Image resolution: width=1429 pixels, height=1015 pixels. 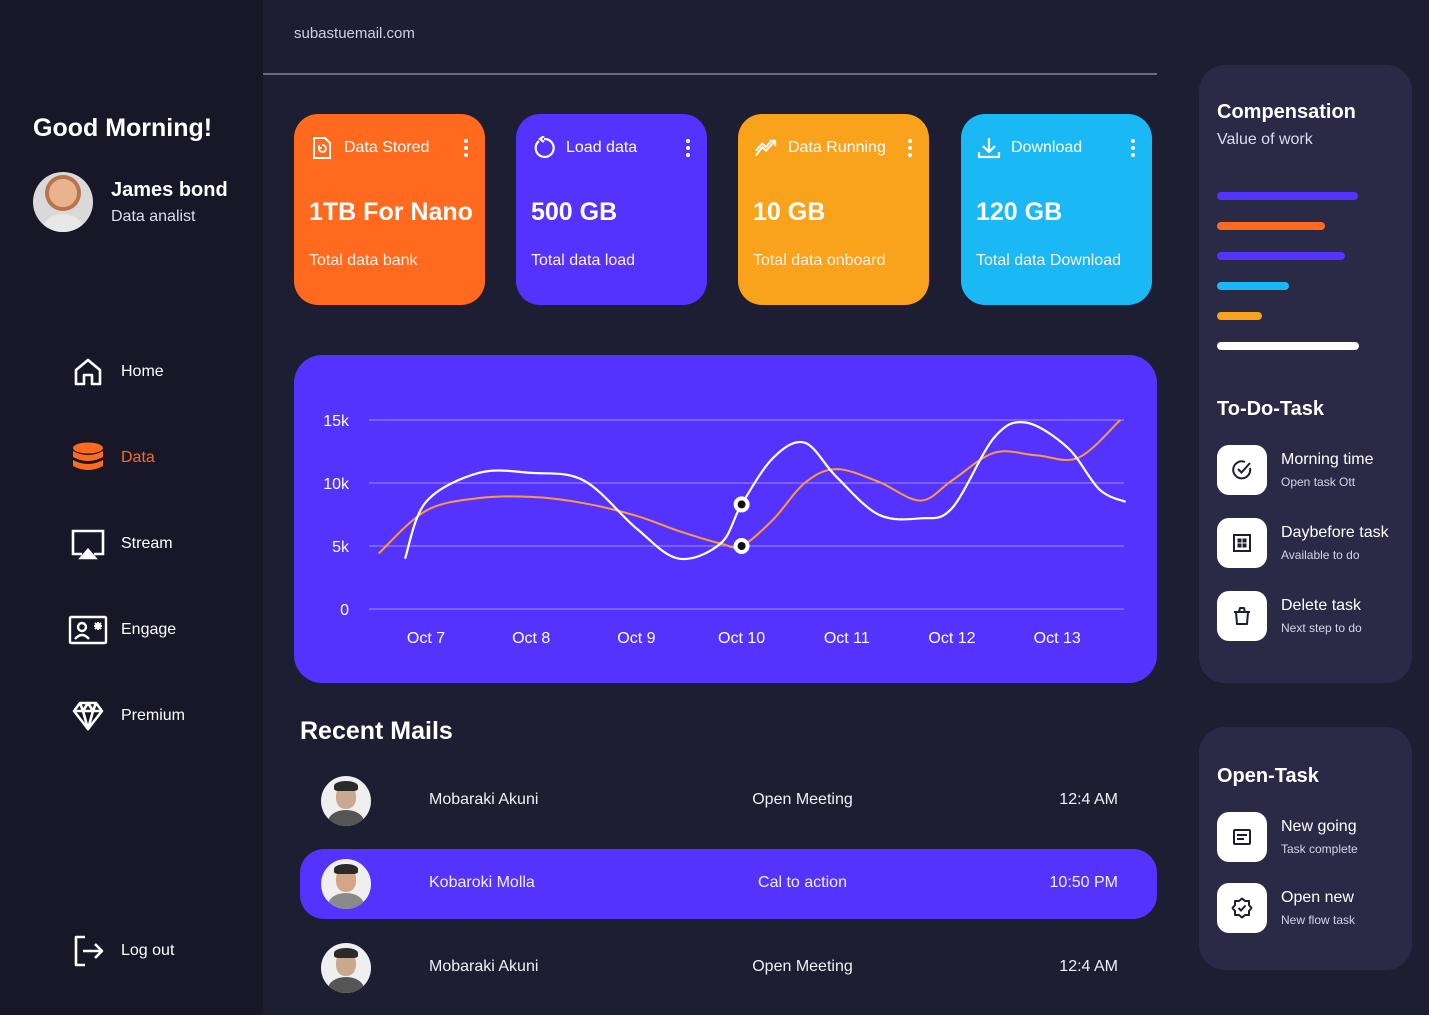 I want to click on card-download: Download 120 GB Total data Download, so click(x=1056, y=209).